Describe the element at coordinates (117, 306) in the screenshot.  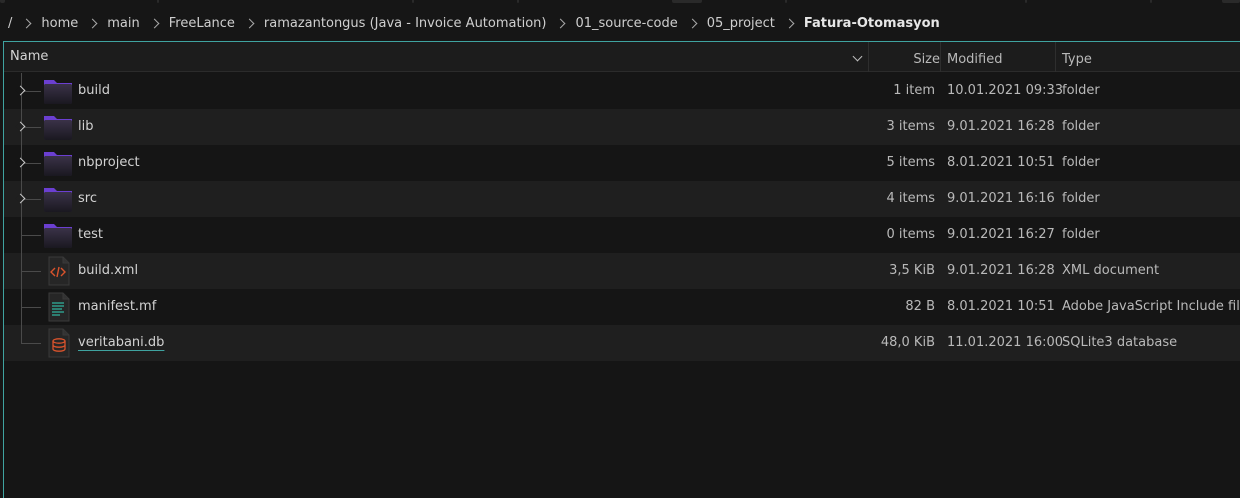
I see `file-name: manifest.mf` at that location.